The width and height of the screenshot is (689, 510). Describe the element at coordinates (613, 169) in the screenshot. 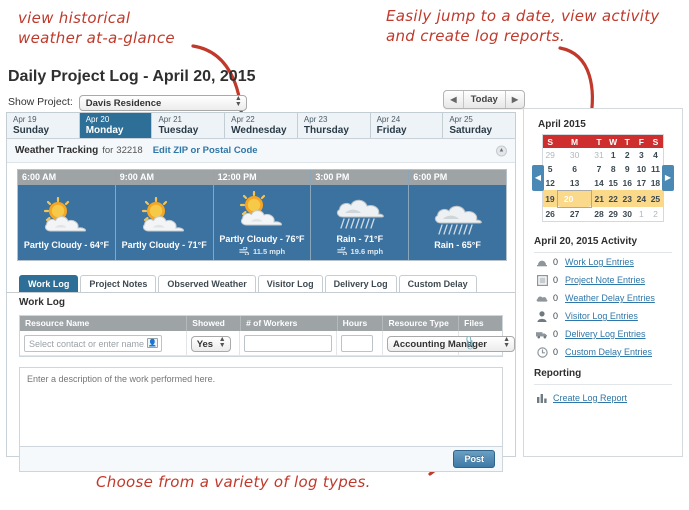

I see `calendar-day-cell: 8` at that location.